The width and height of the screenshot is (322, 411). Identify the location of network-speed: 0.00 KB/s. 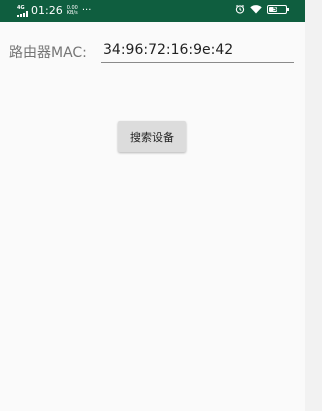
(72, 11).